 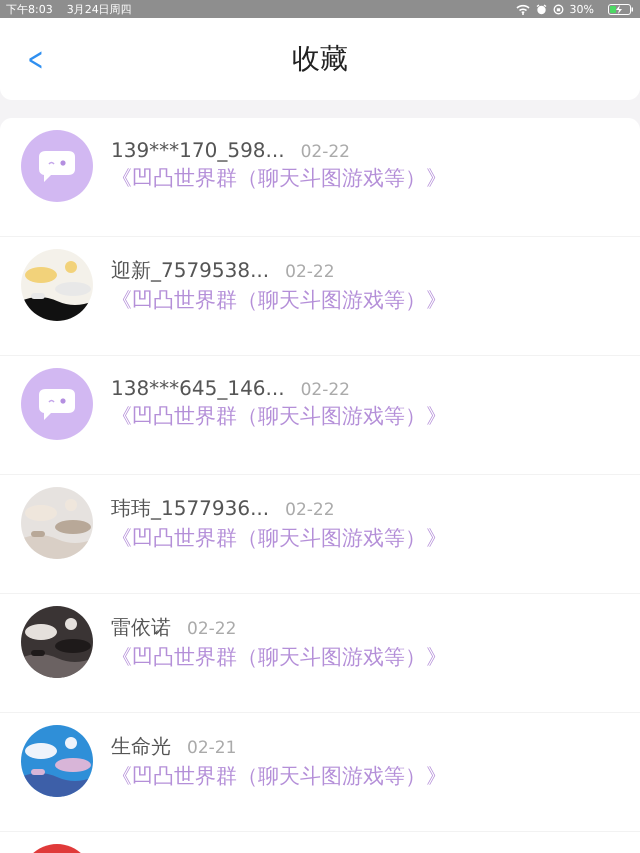 I want to click on status-time: 下午8:03, so click(x=29, y=9).